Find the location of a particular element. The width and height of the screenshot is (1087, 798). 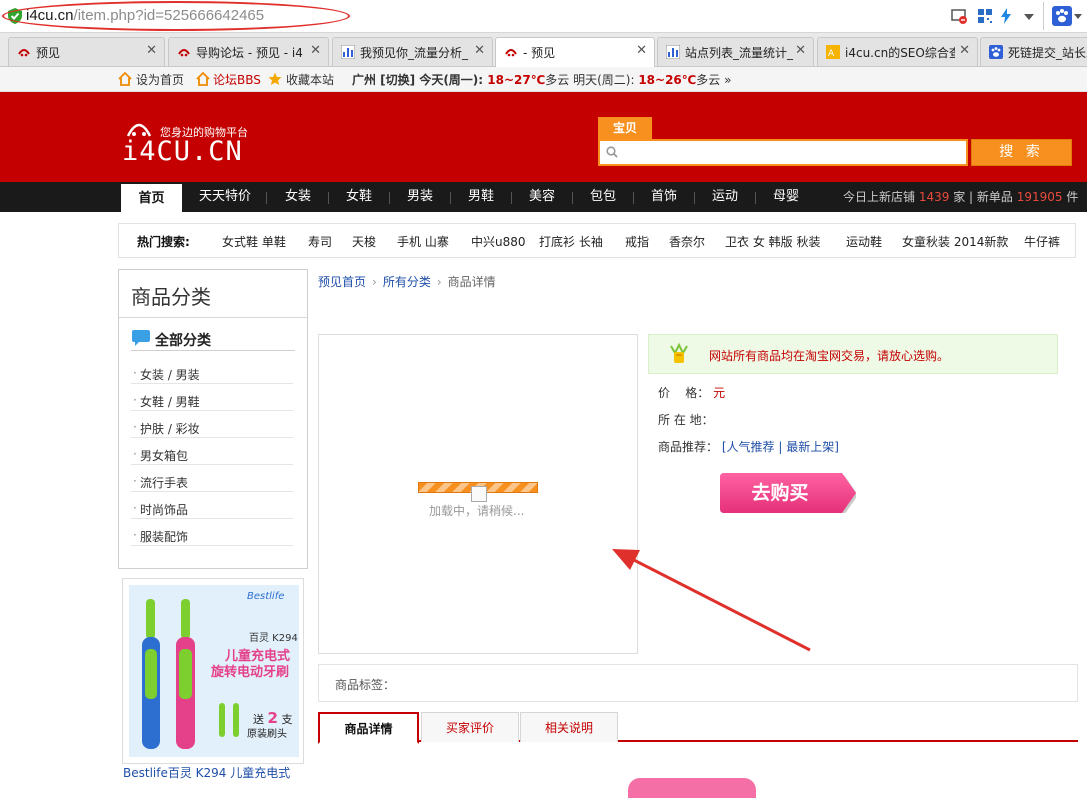

buy-button-partial is located at coordinates (692, 788).